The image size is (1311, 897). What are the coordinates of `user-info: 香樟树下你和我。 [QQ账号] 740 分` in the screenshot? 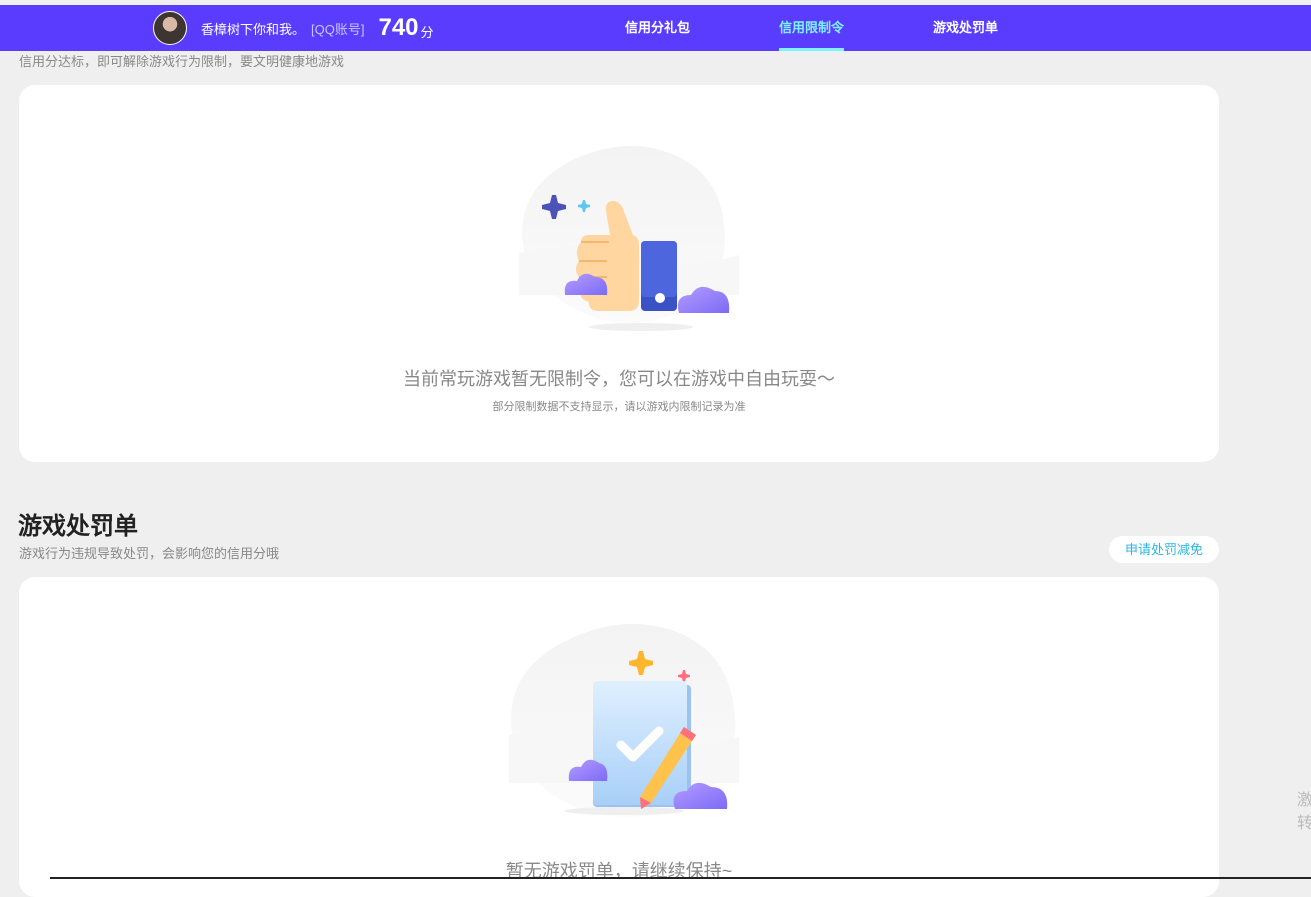 It's located at (293, 28).